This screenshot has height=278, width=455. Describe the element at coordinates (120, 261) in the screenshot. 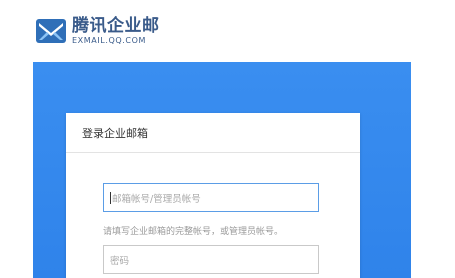

I see `password-placeholder: 密码` at that location.